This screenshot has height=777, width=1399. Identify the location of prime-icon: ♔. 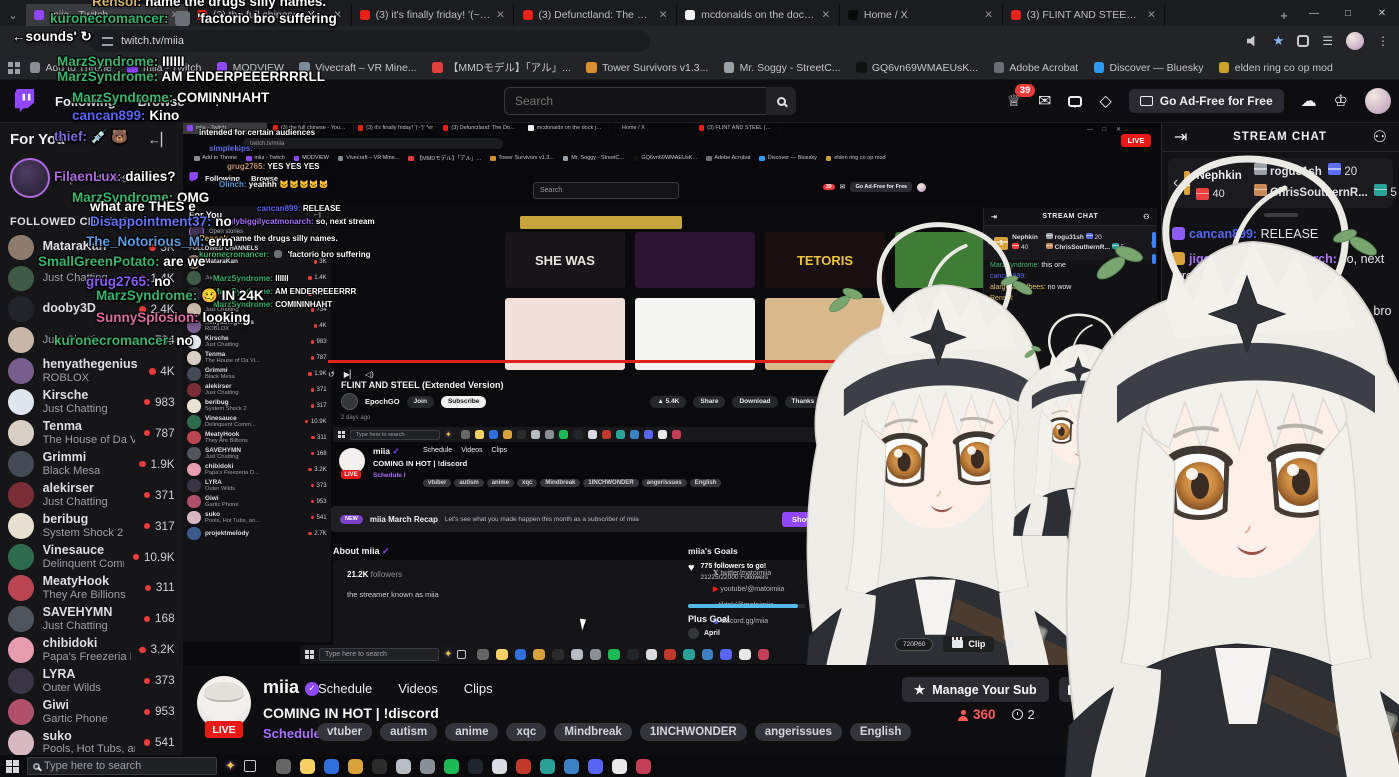
(1341, 101).